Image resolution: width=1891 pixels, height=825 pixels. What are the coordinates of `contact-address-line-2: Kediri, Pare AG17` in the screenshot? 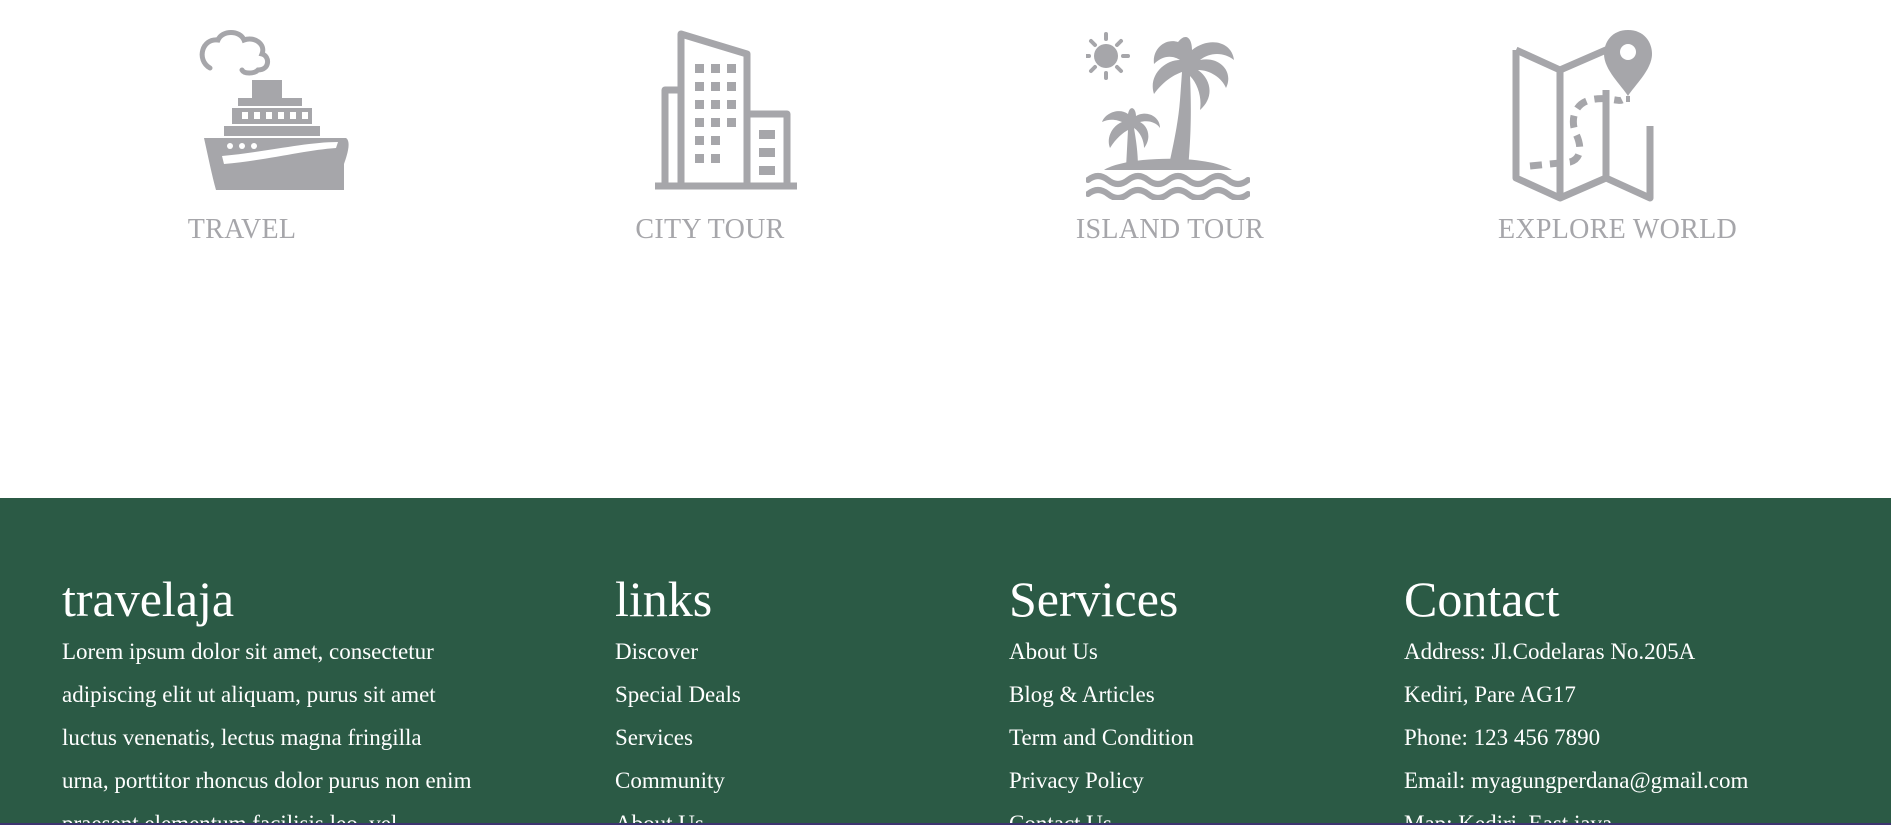 It's located at (1490, 694).